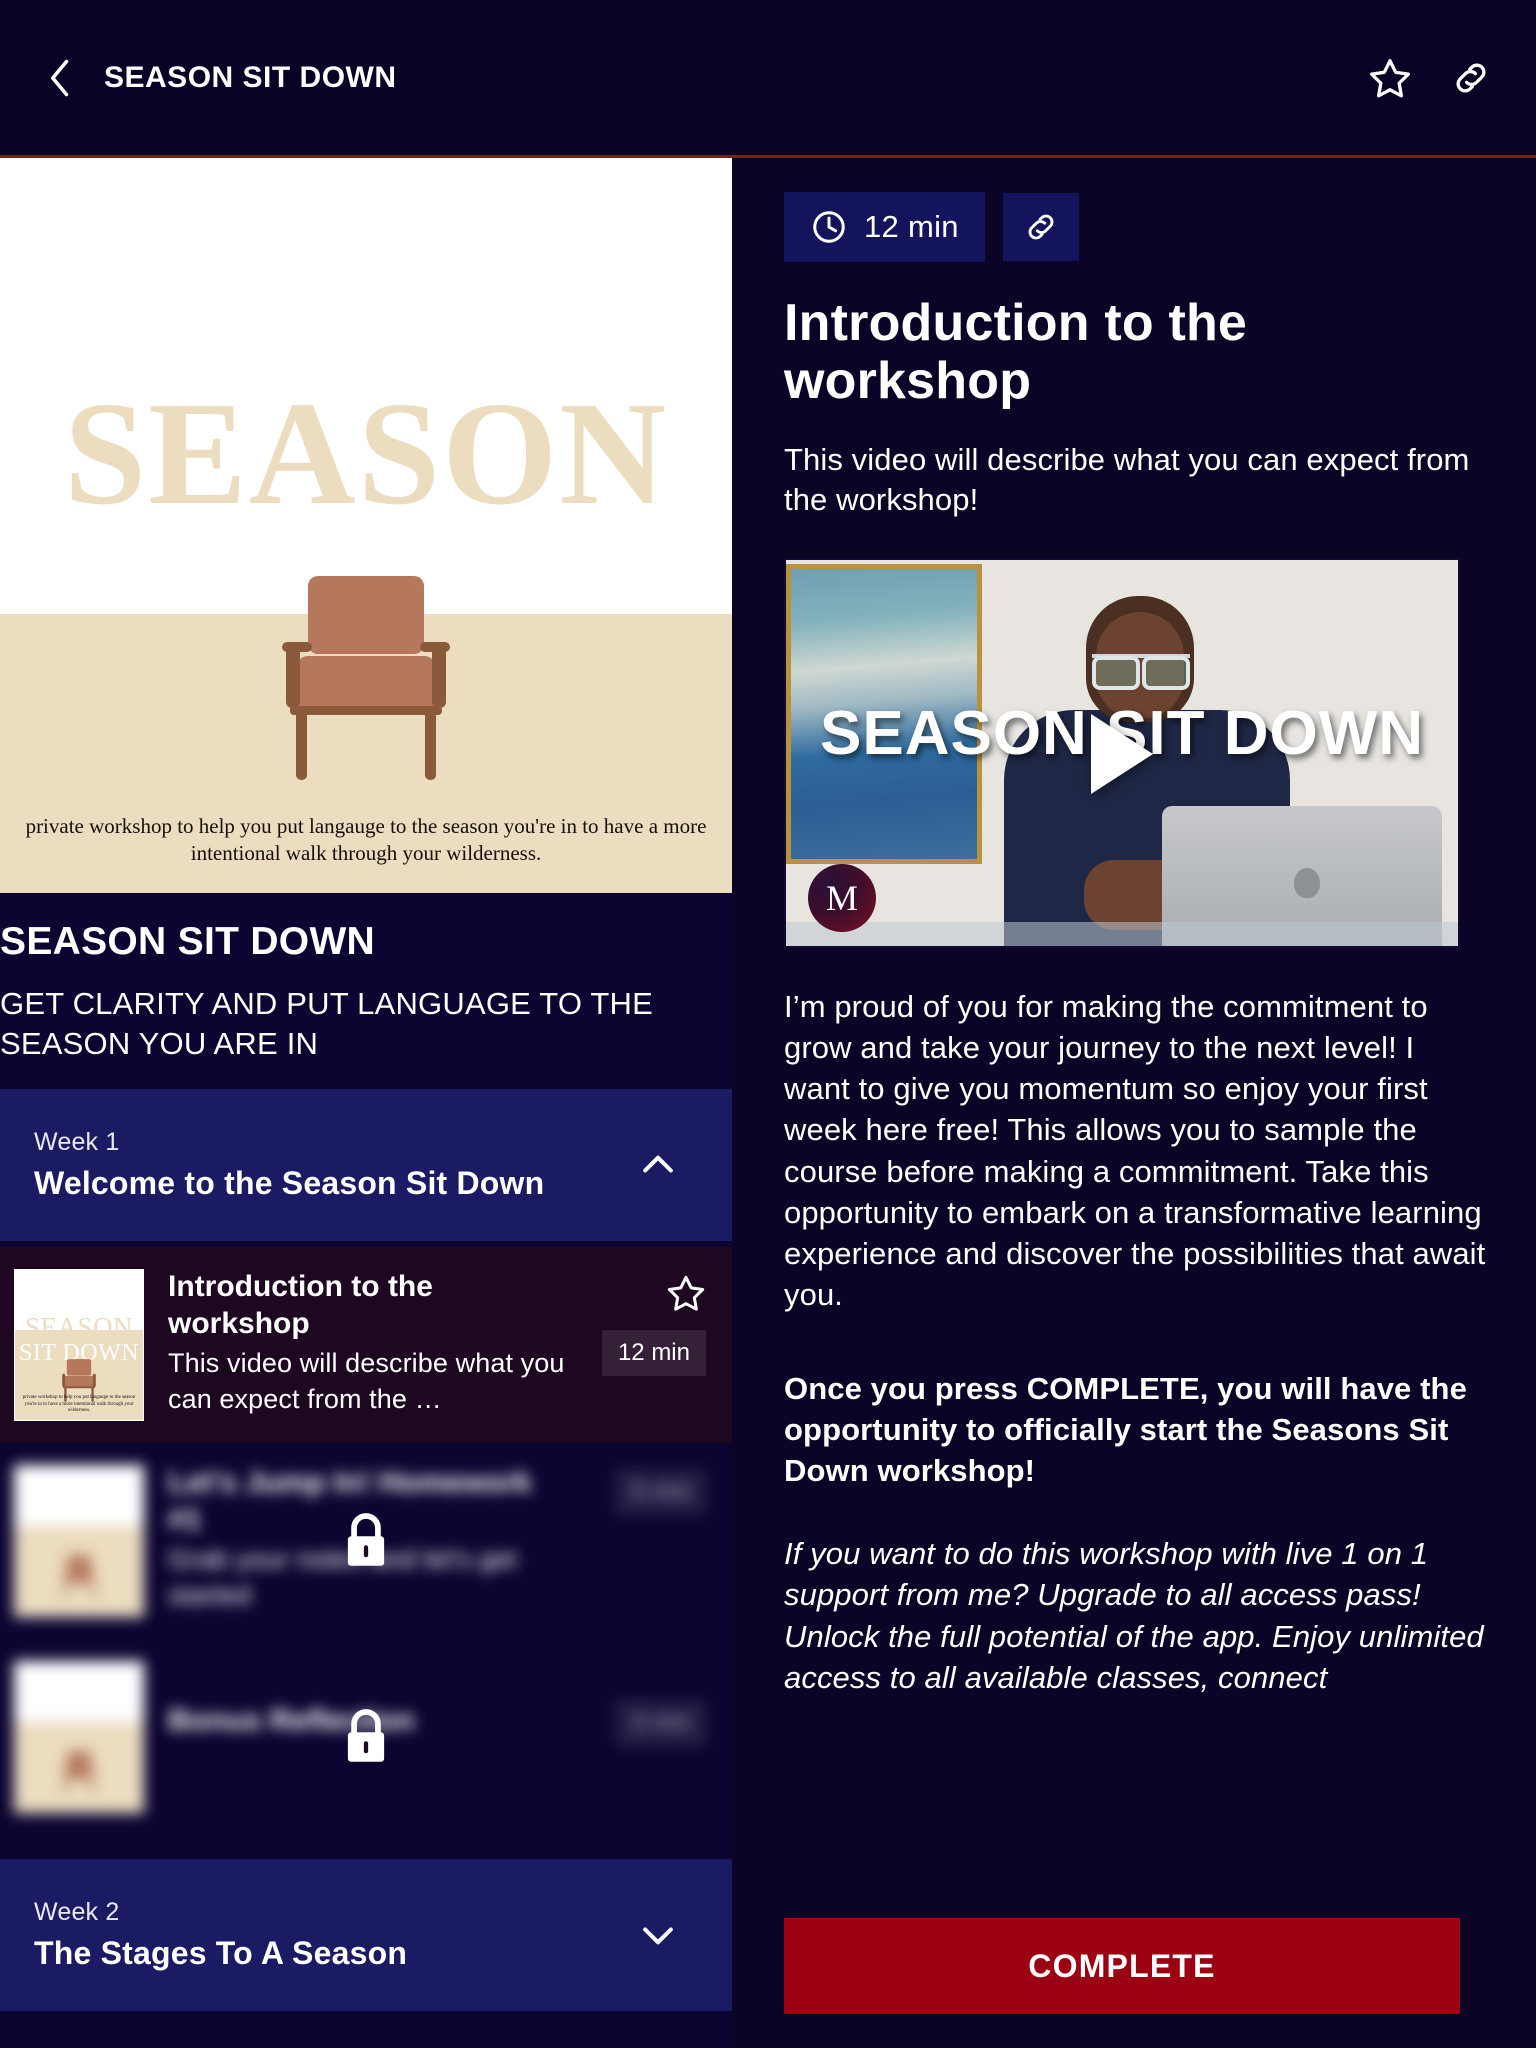  What do you see at coordinates (79, 1327) in the screenshot?
I see `thumb-word-top: SEASON` at bounding box center [79, 1327].